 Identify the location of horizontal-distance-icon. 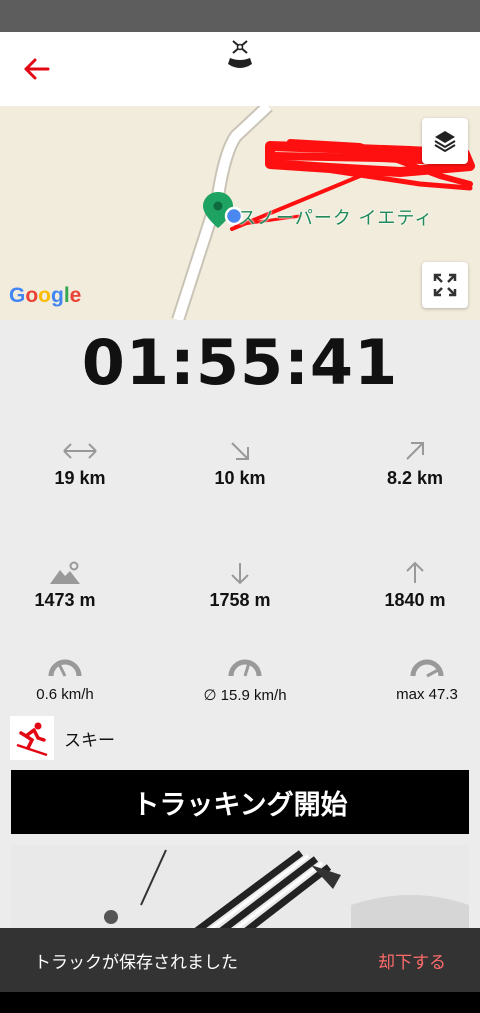
(80, 451).